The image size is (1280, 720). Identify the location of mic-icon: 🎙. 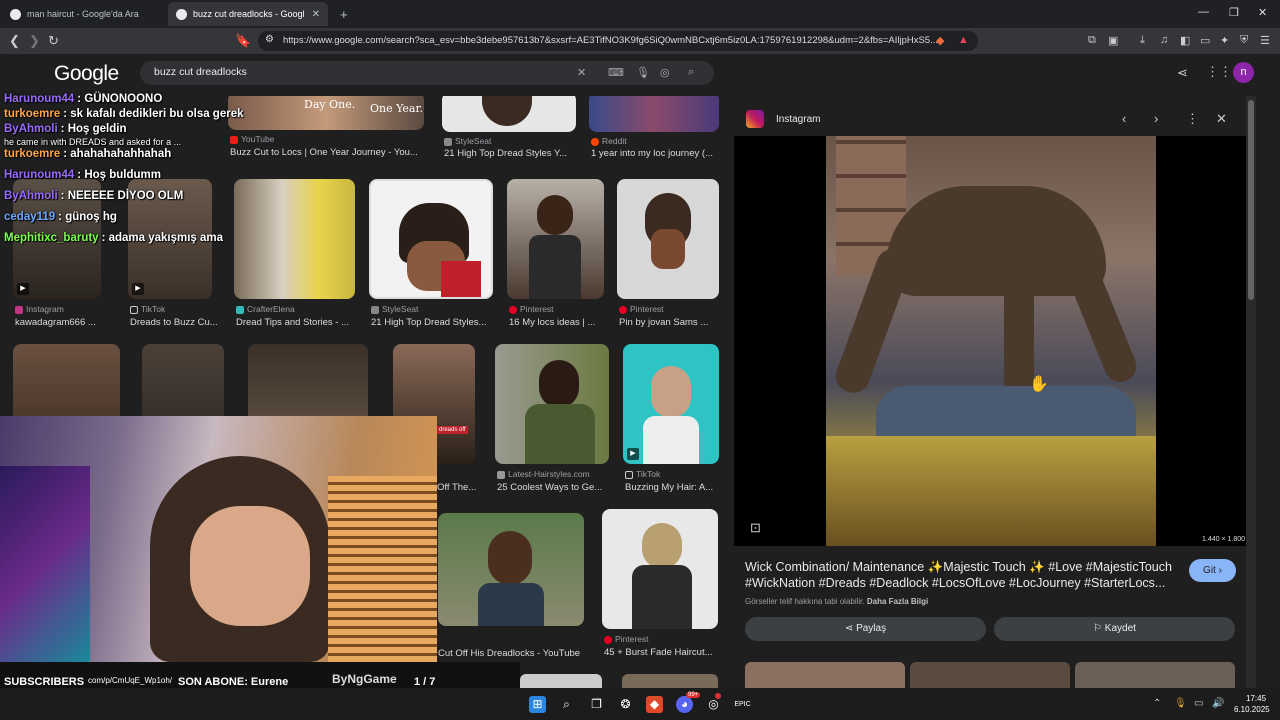
(643, 72).